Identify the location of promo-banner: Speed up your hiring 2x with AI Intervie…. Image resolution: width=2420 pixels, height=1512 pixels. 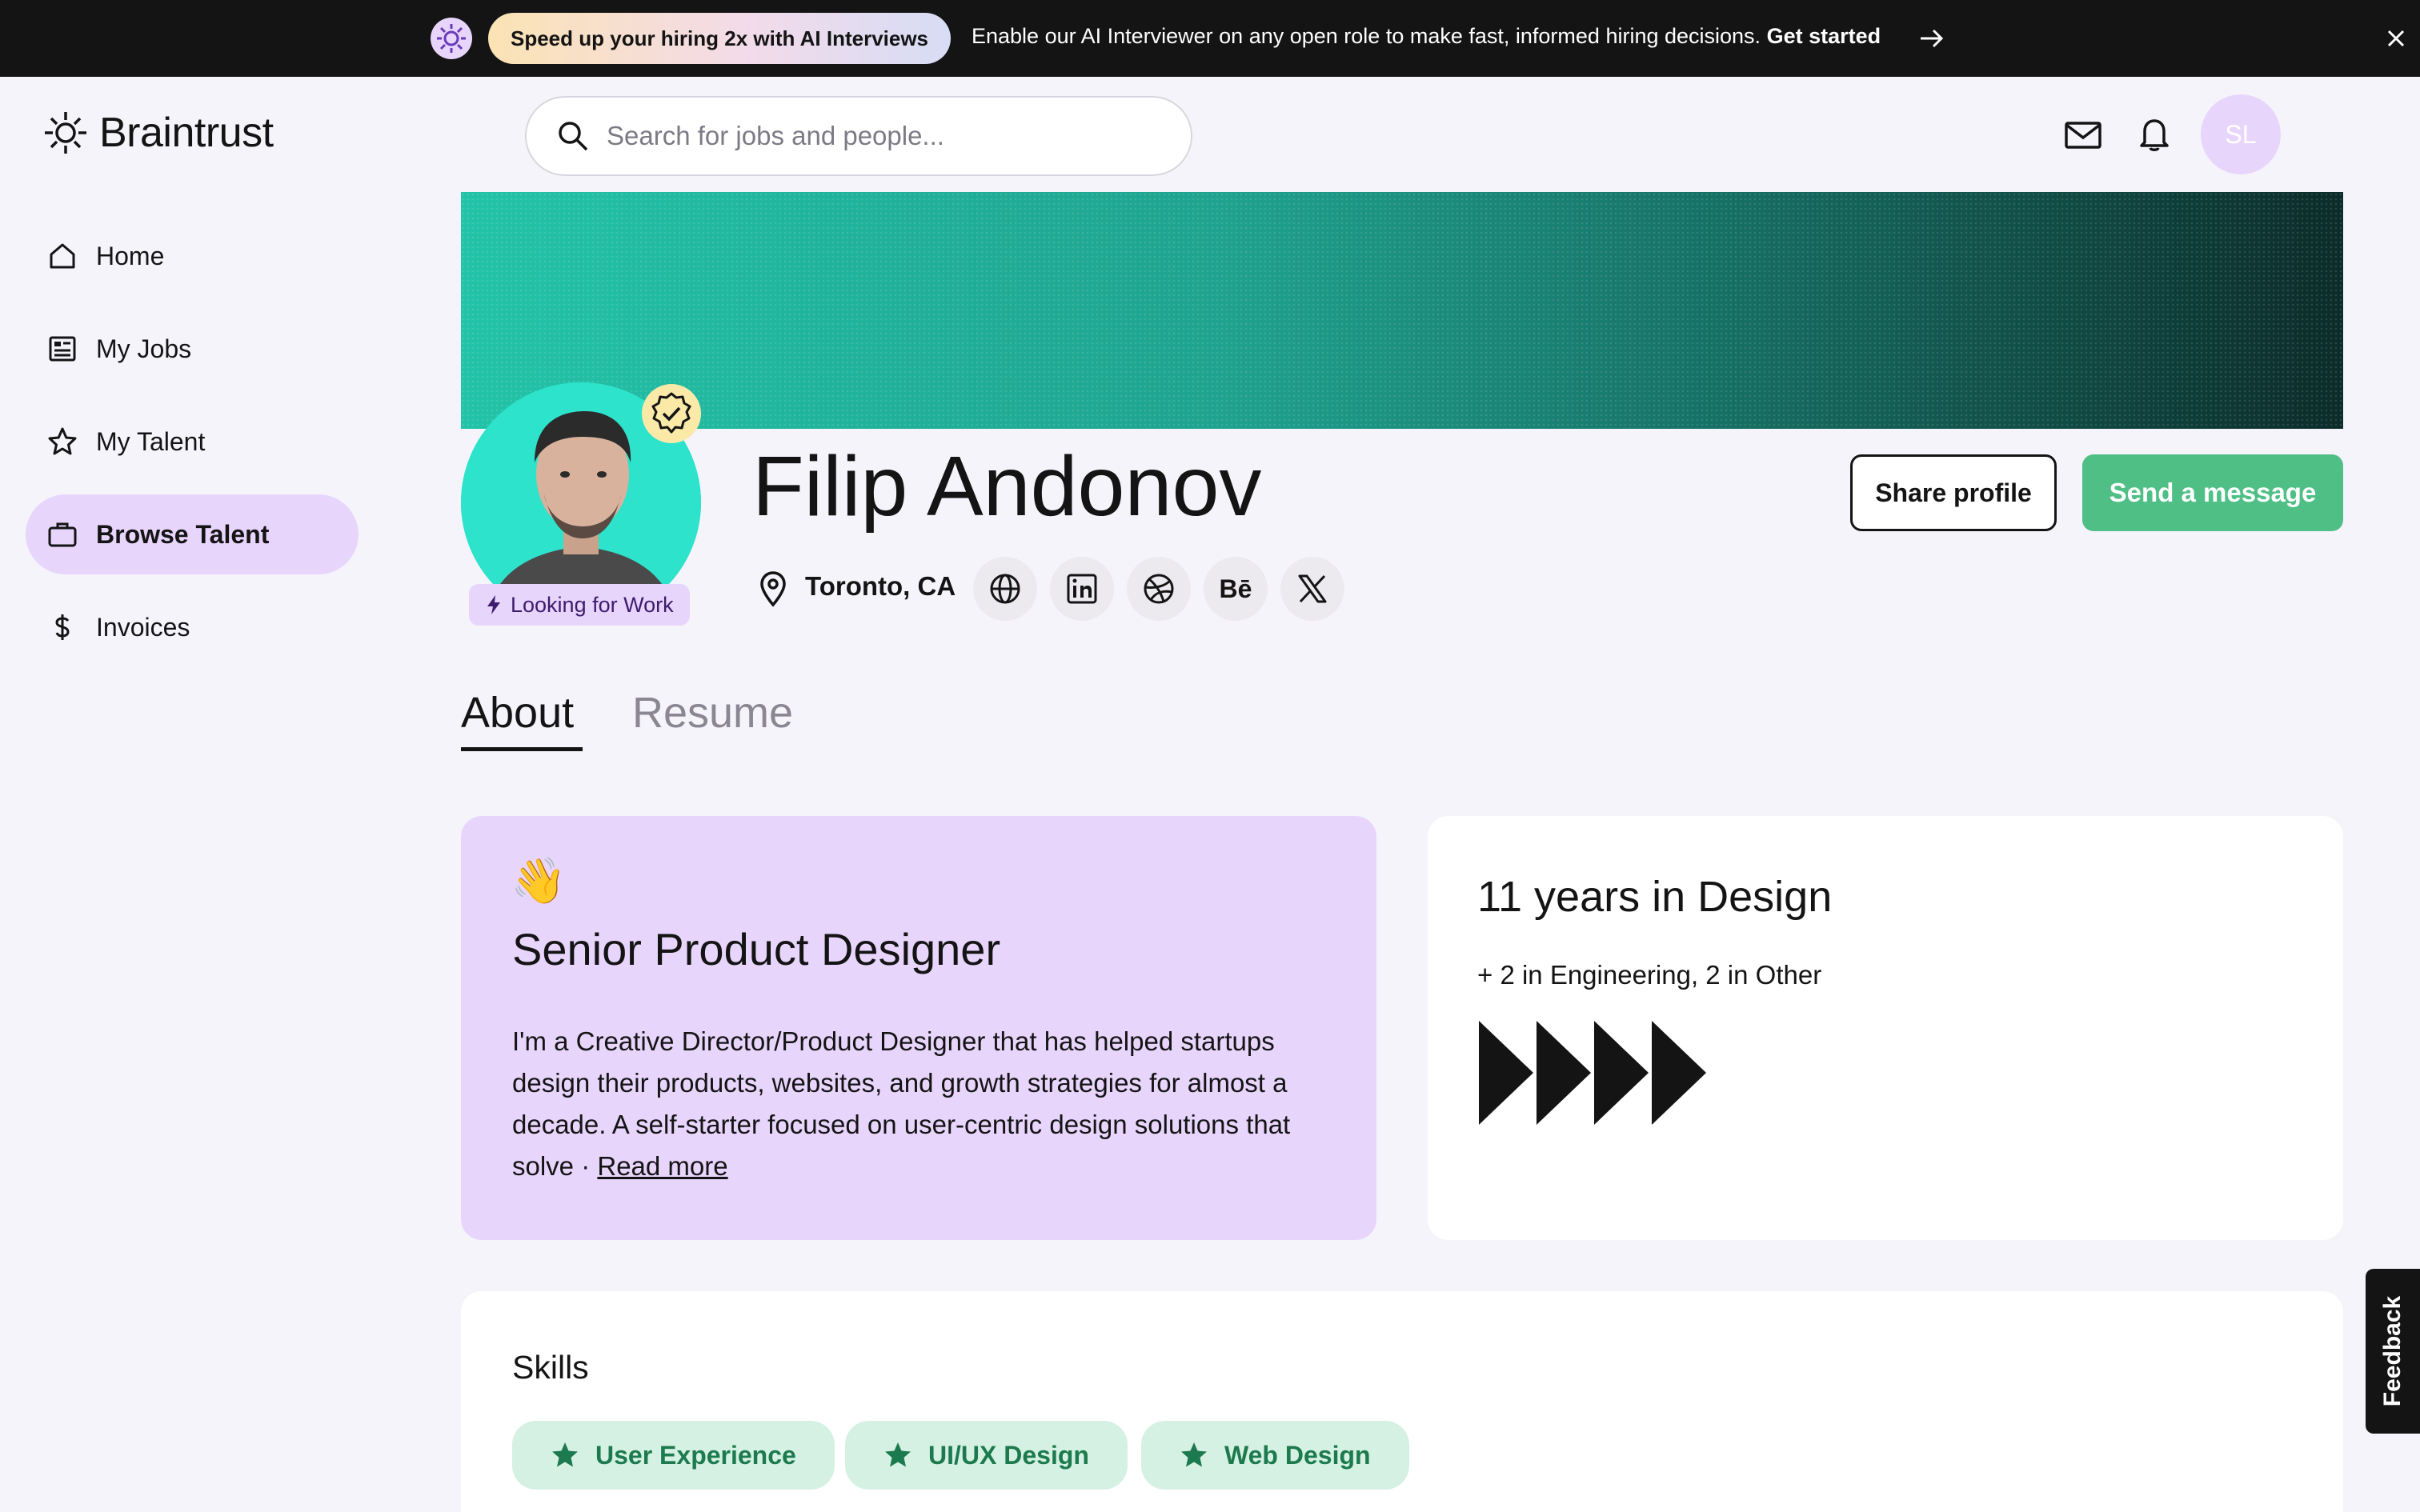
(1210, 38).